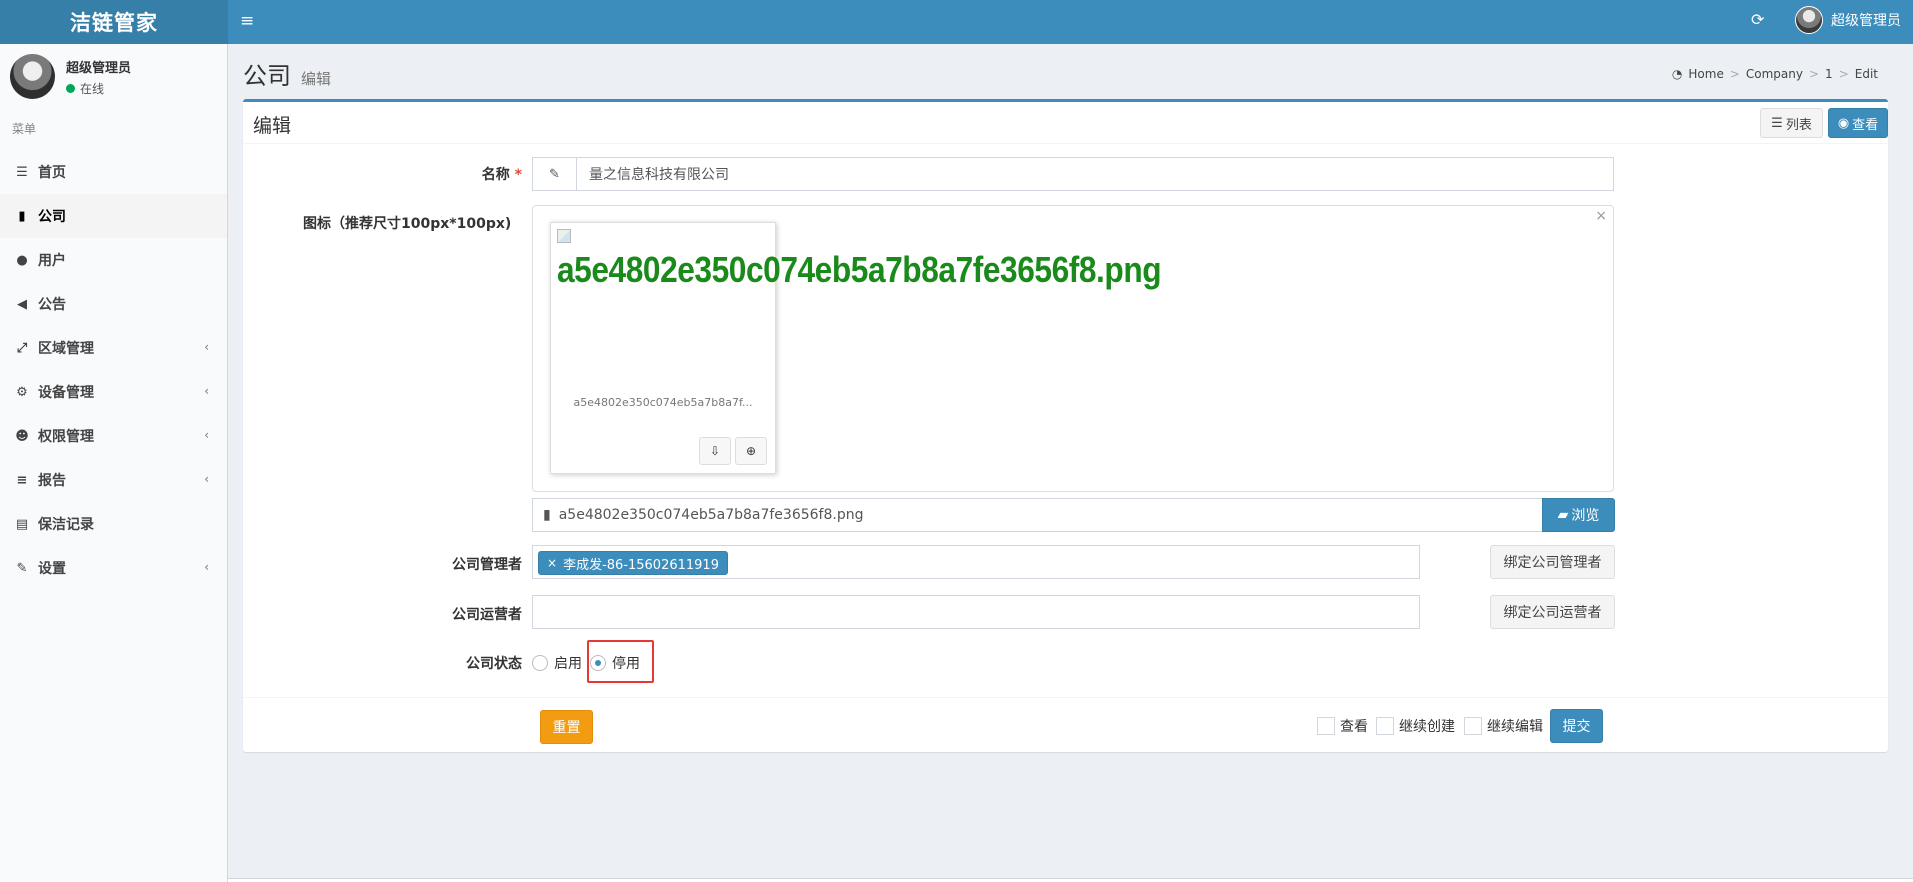 The height and width of the screenshot is (882, 1913). Describe the element at coordinates (113, 172) in the screenshot. I see `sidebar-item-0: ☰ 首页` at that location.